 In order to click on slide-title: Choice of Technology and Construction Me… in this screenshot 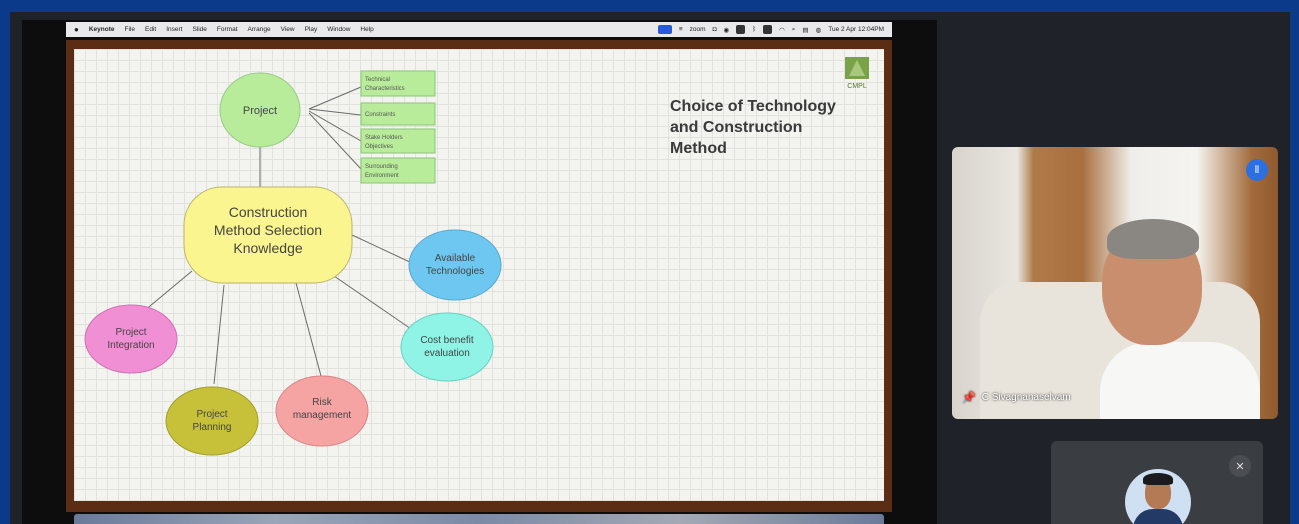, I will do `click(753, 127)`.